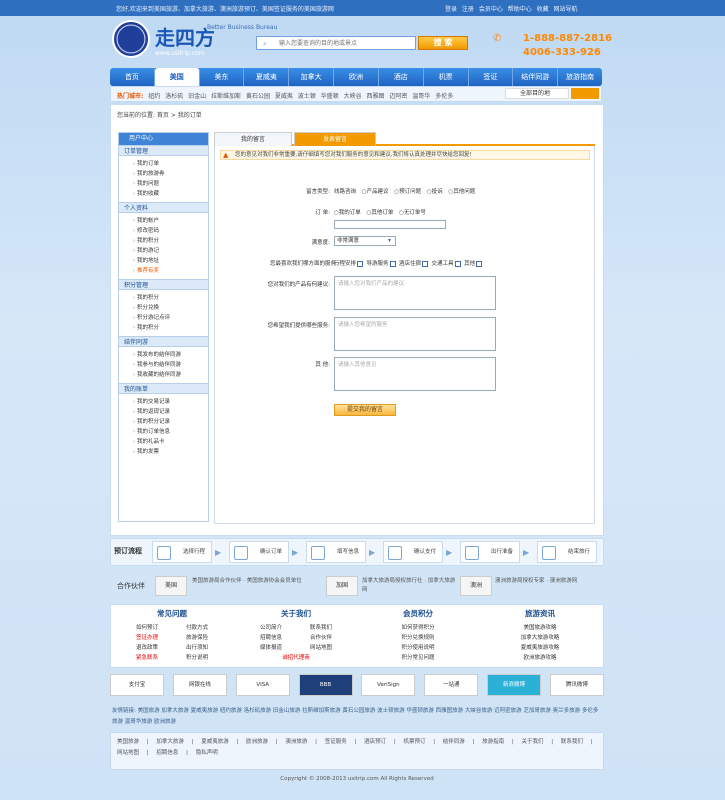 The height and width of the screenshot is (800, 725). What do you see at coordinates (443, 43) in the screenshot?
I see `search-button: 搜 索` at bounding box center [443, 43].